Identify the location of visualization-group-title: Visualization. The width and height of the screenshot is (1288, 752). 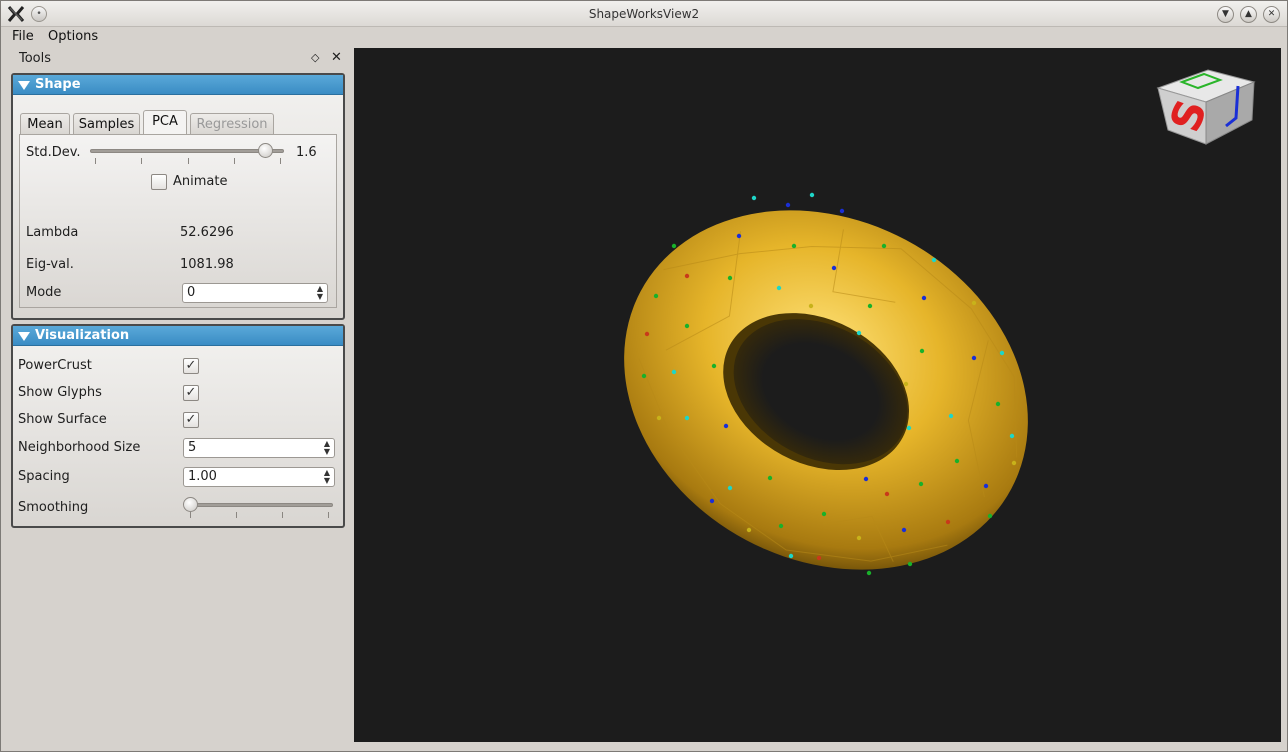
(82, 335).